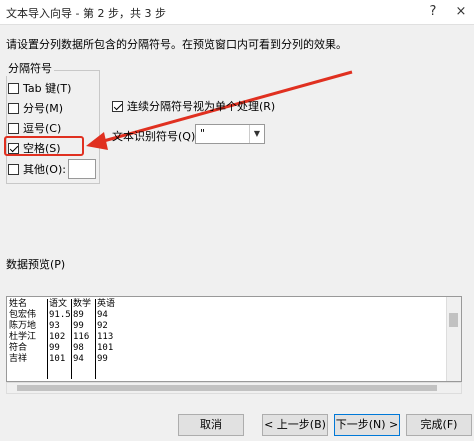 The width and height of the screenshot is (474, 441). I want to click on preview-cell: 吉祥, so click(18, 359).